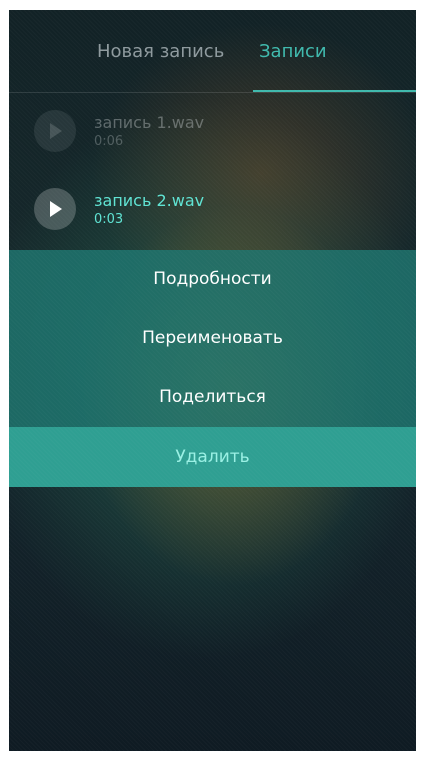  Describe the element at coordinates (212, 338) in the screenshot. I see `menu-item-rename: Переименовать` at that location.